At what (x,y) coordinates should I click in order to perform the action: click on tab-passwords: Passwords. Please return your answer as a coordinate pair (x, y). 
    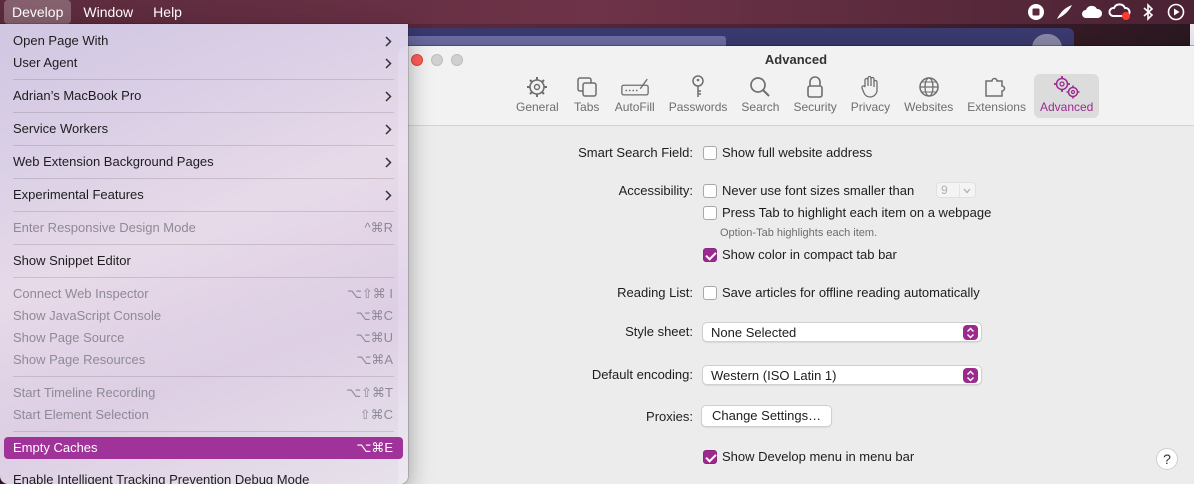
    Looking at the image, I should click on (698, 96).